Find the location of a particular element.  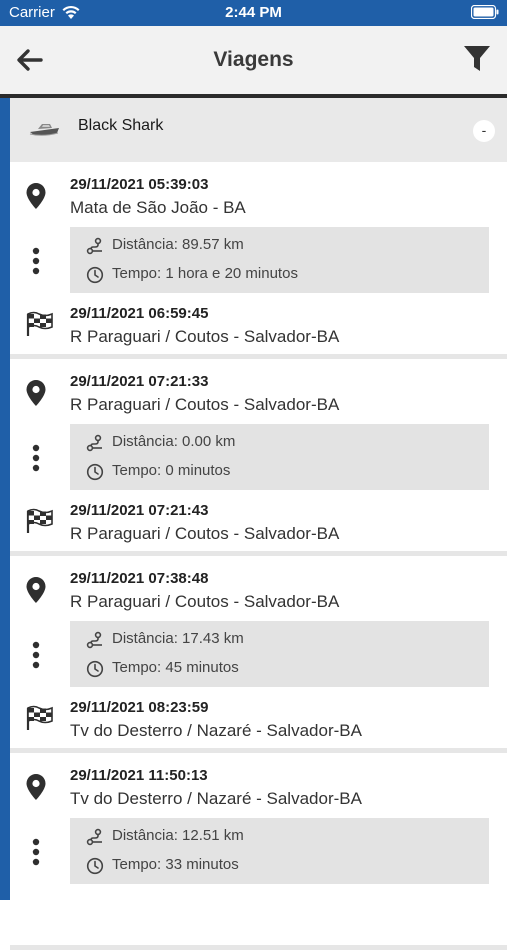

trip-start-location: Mata de São João - BA is located at coordinates (158, 207).